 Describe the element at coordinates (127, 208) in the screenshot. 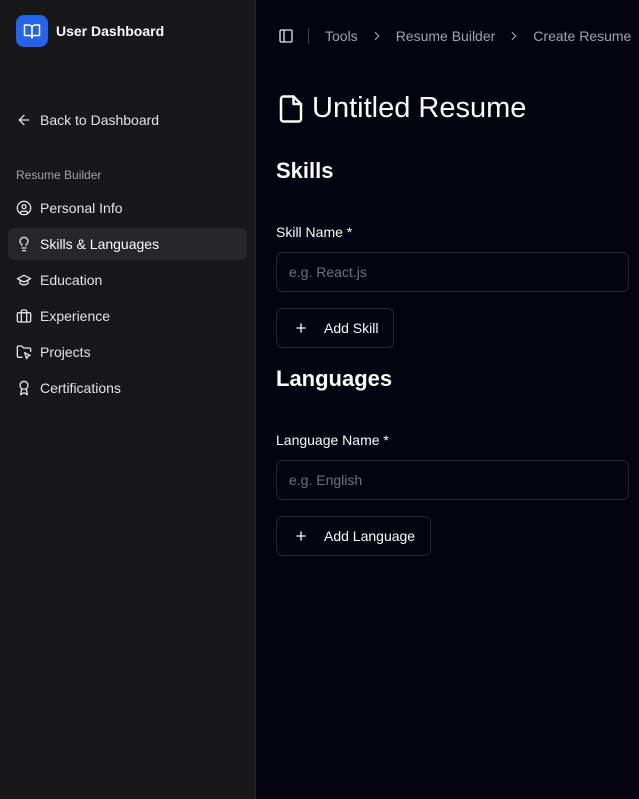

I see `sidebar-item-personal-info: Personal Info` at that location.